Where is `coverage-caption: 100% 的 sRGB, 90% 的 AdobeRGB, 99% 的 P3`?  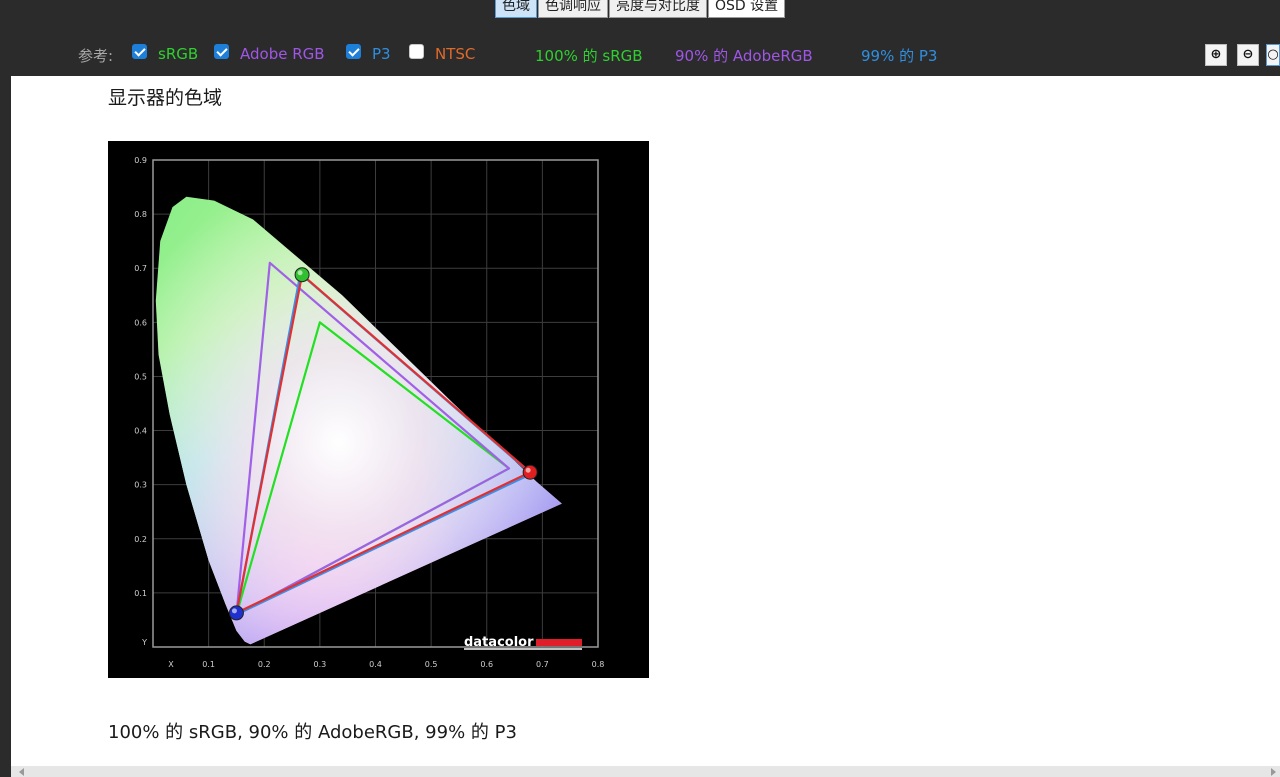 coverage-caption: 100% 的 sRGB, 90% 的 AdobeRGB, 99% 的 P3 is located at coordinates (312, 732).